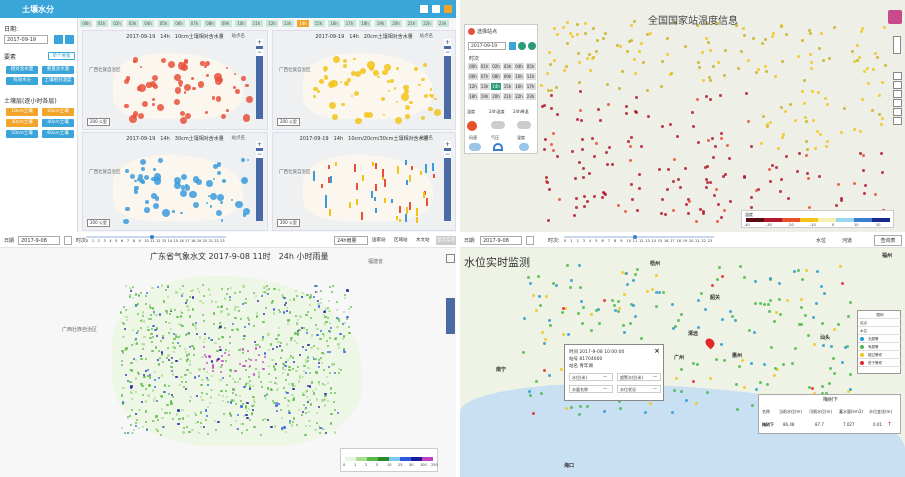 The width and height of the screenshot is (905, 477). Describe the element at coordinates (524, 125) in the screenshot. I see `cloud-down-icon` at that location.